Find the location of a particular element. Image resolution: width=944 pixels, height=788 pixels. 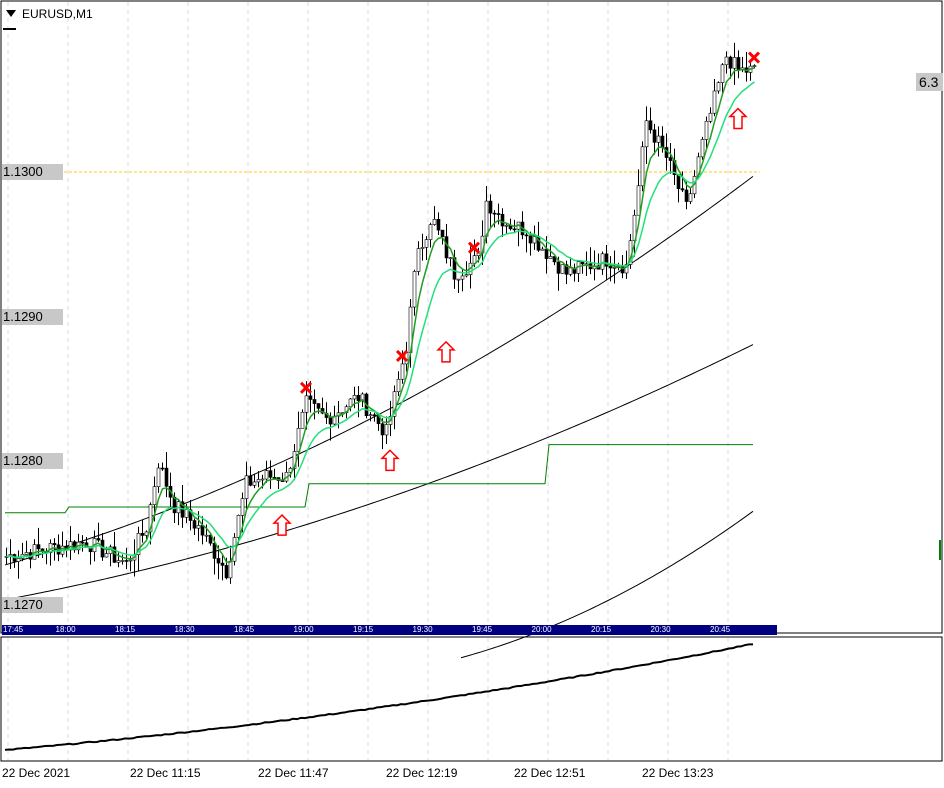

date-label: 22 Dec 11:47 is located at coordinates (293, 773).